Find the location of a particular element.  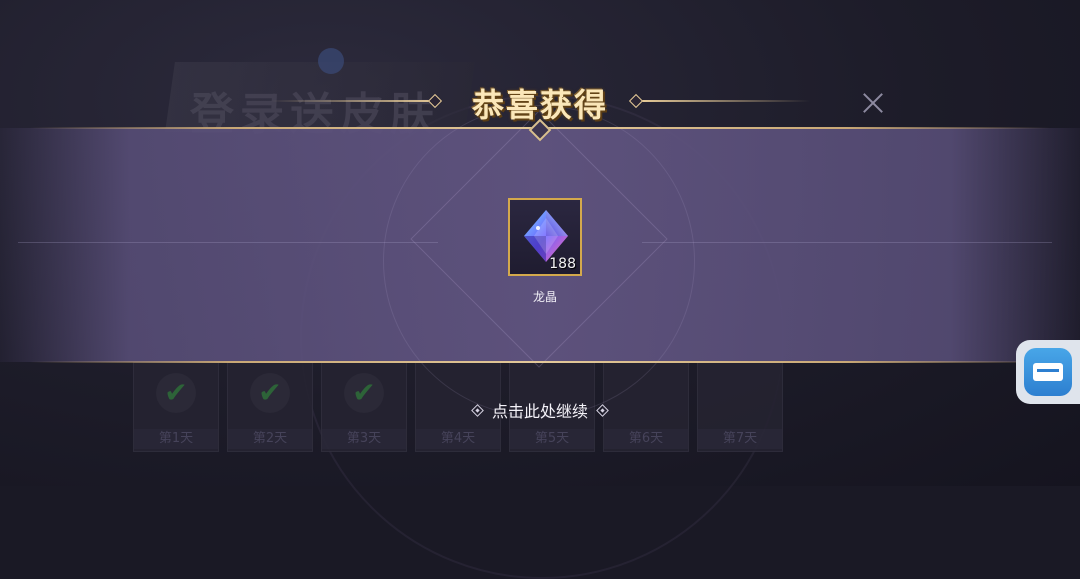

reward-name: 龙晶 is located at coordinates (544, 297).